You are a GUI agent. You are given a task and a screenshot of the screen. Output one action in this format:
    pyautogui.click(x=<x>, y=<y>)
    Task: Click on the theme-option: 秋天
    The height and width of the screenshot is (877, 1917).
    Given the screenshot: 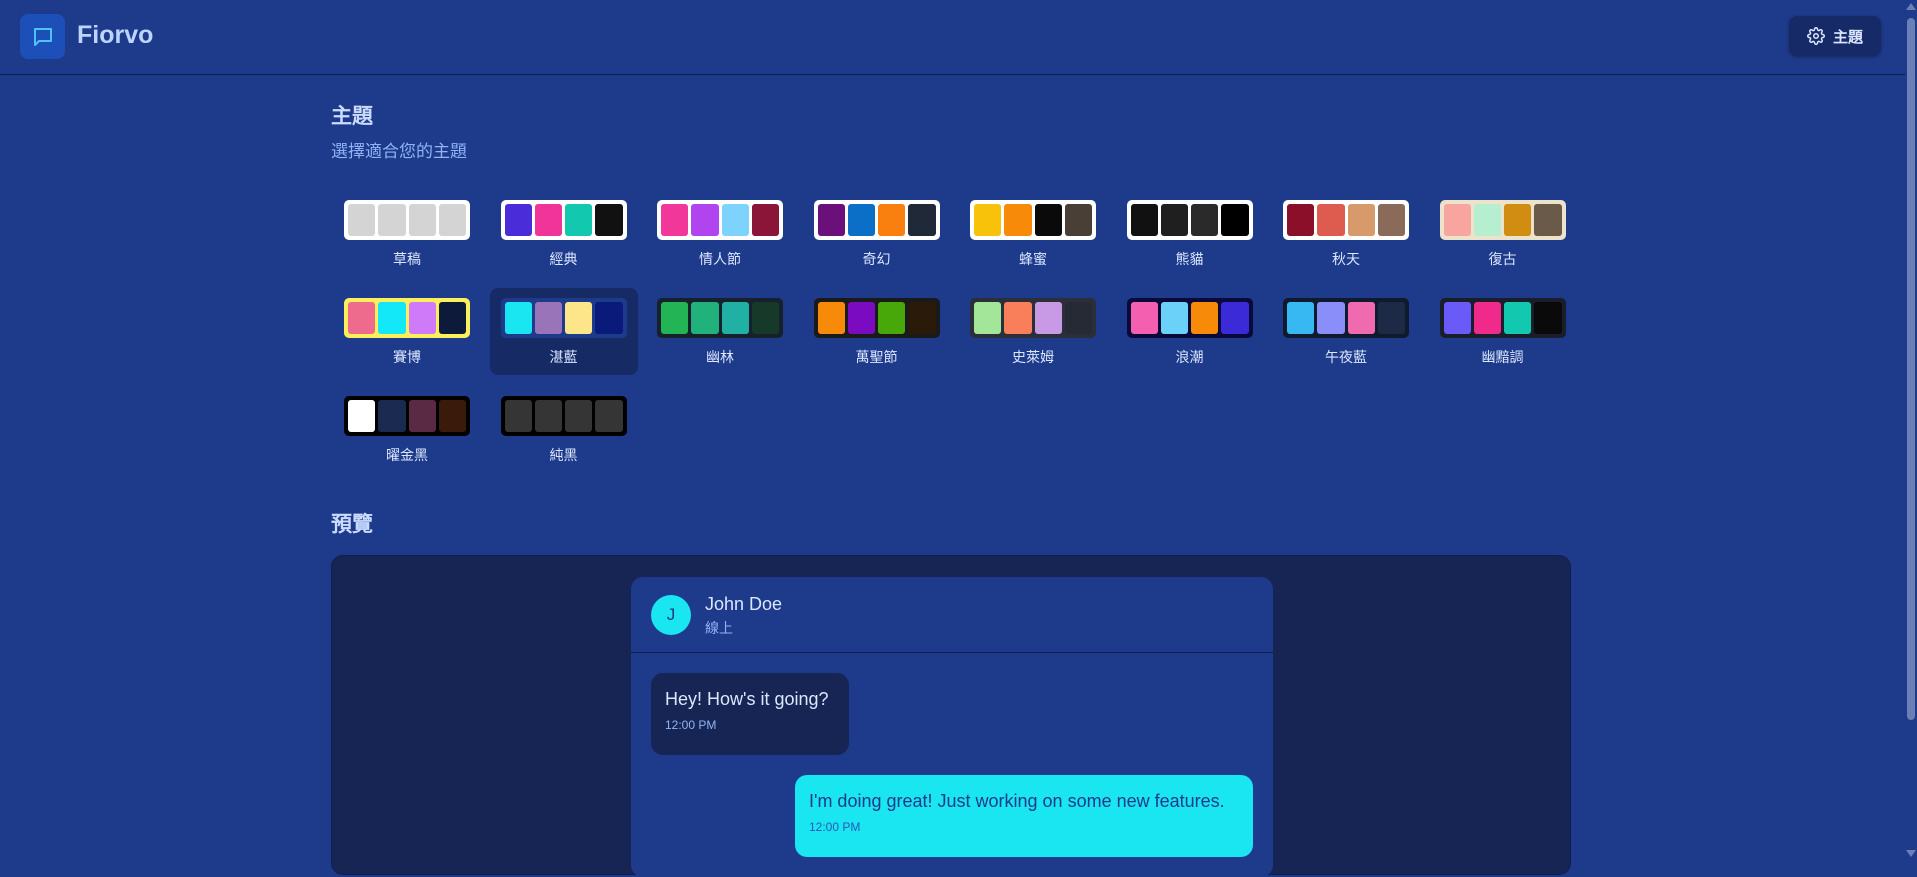 What is the action you would take?
    pyautogui.click(x=1346, y=233)
    